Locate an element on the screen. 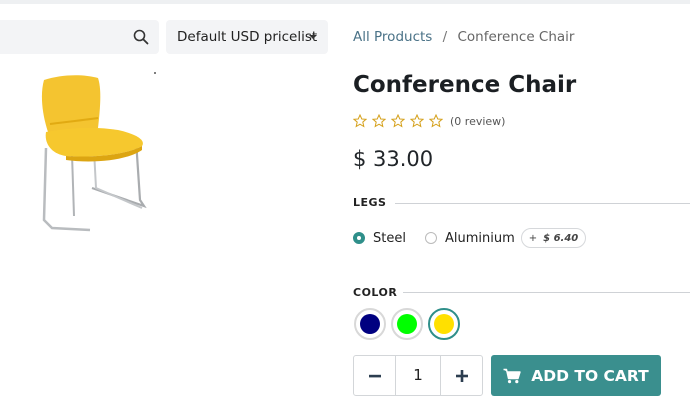 Image resolution: width=690 pixels, height=408 pixels. extra-price-value: $ 6.40 is located at coordinates (561, 238).